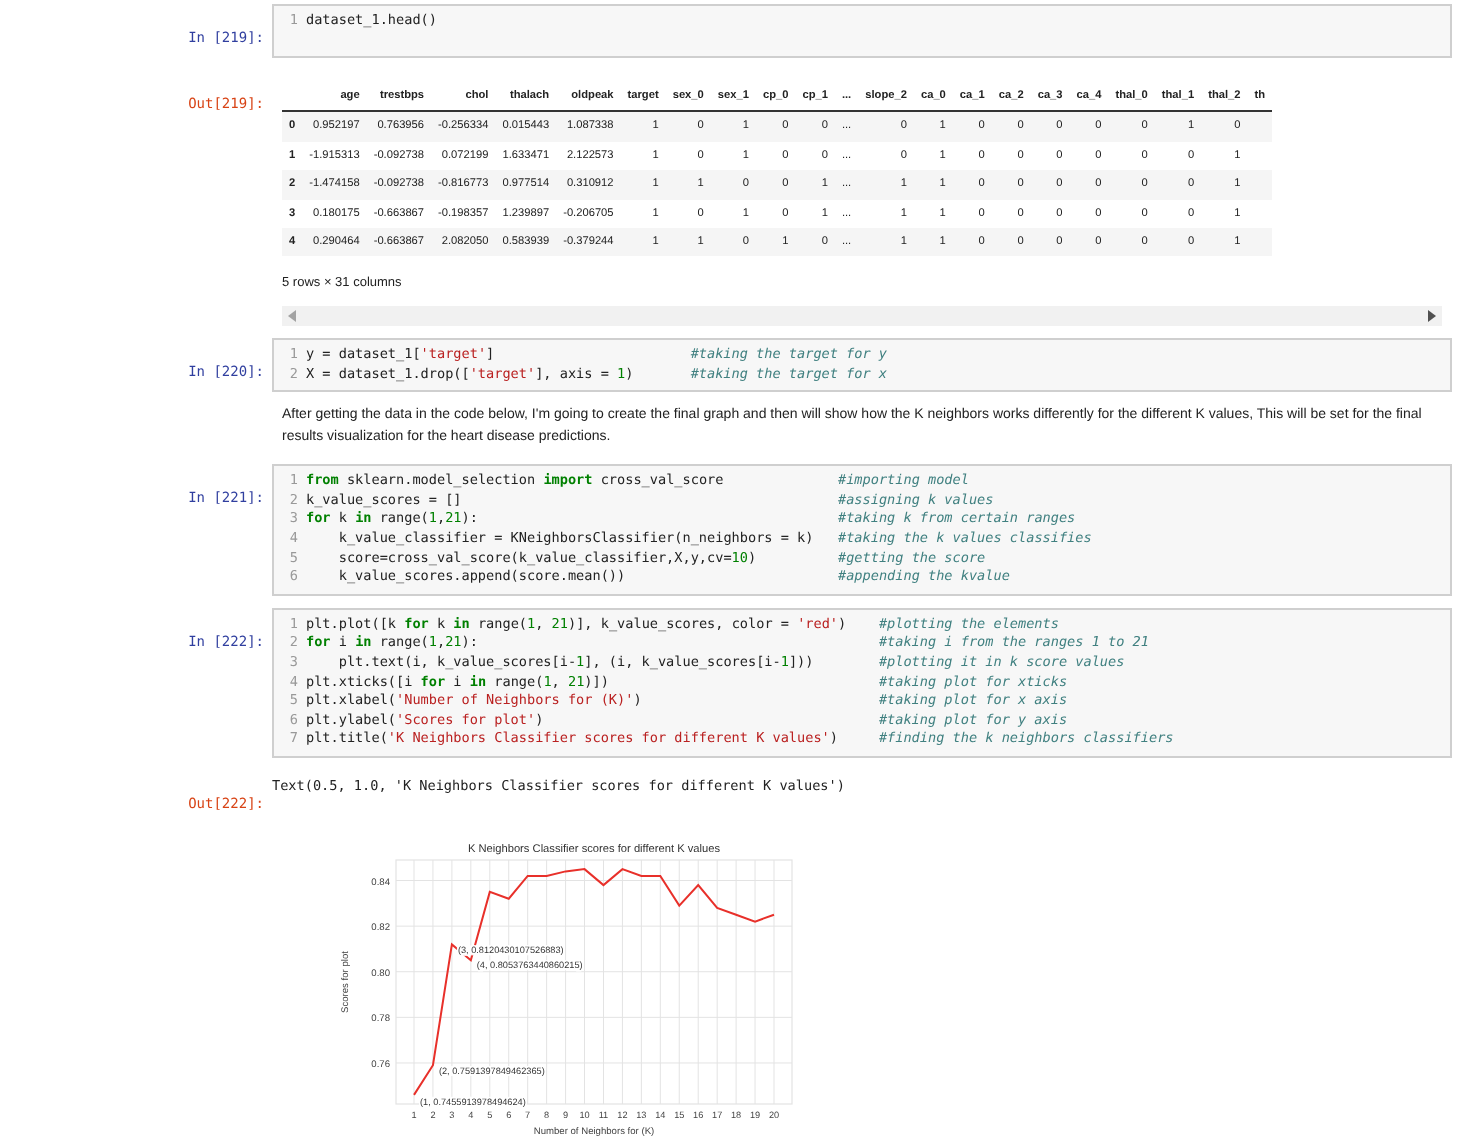  What do you see at coordinates (293, 316) in the screenshot?
I see `scroll-left-icon` at bounding box center [293, 316].